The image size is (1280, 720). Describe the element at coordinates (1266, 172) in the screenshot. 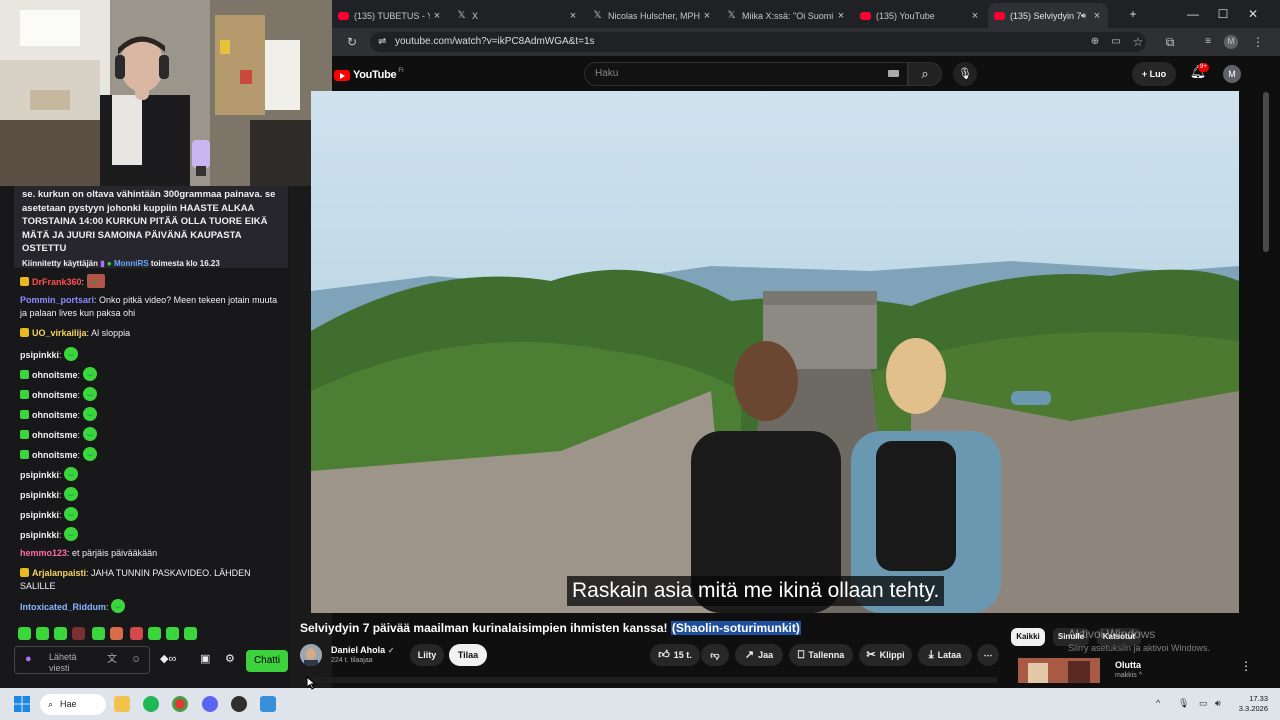

I see `page-scrollbar` at that location.